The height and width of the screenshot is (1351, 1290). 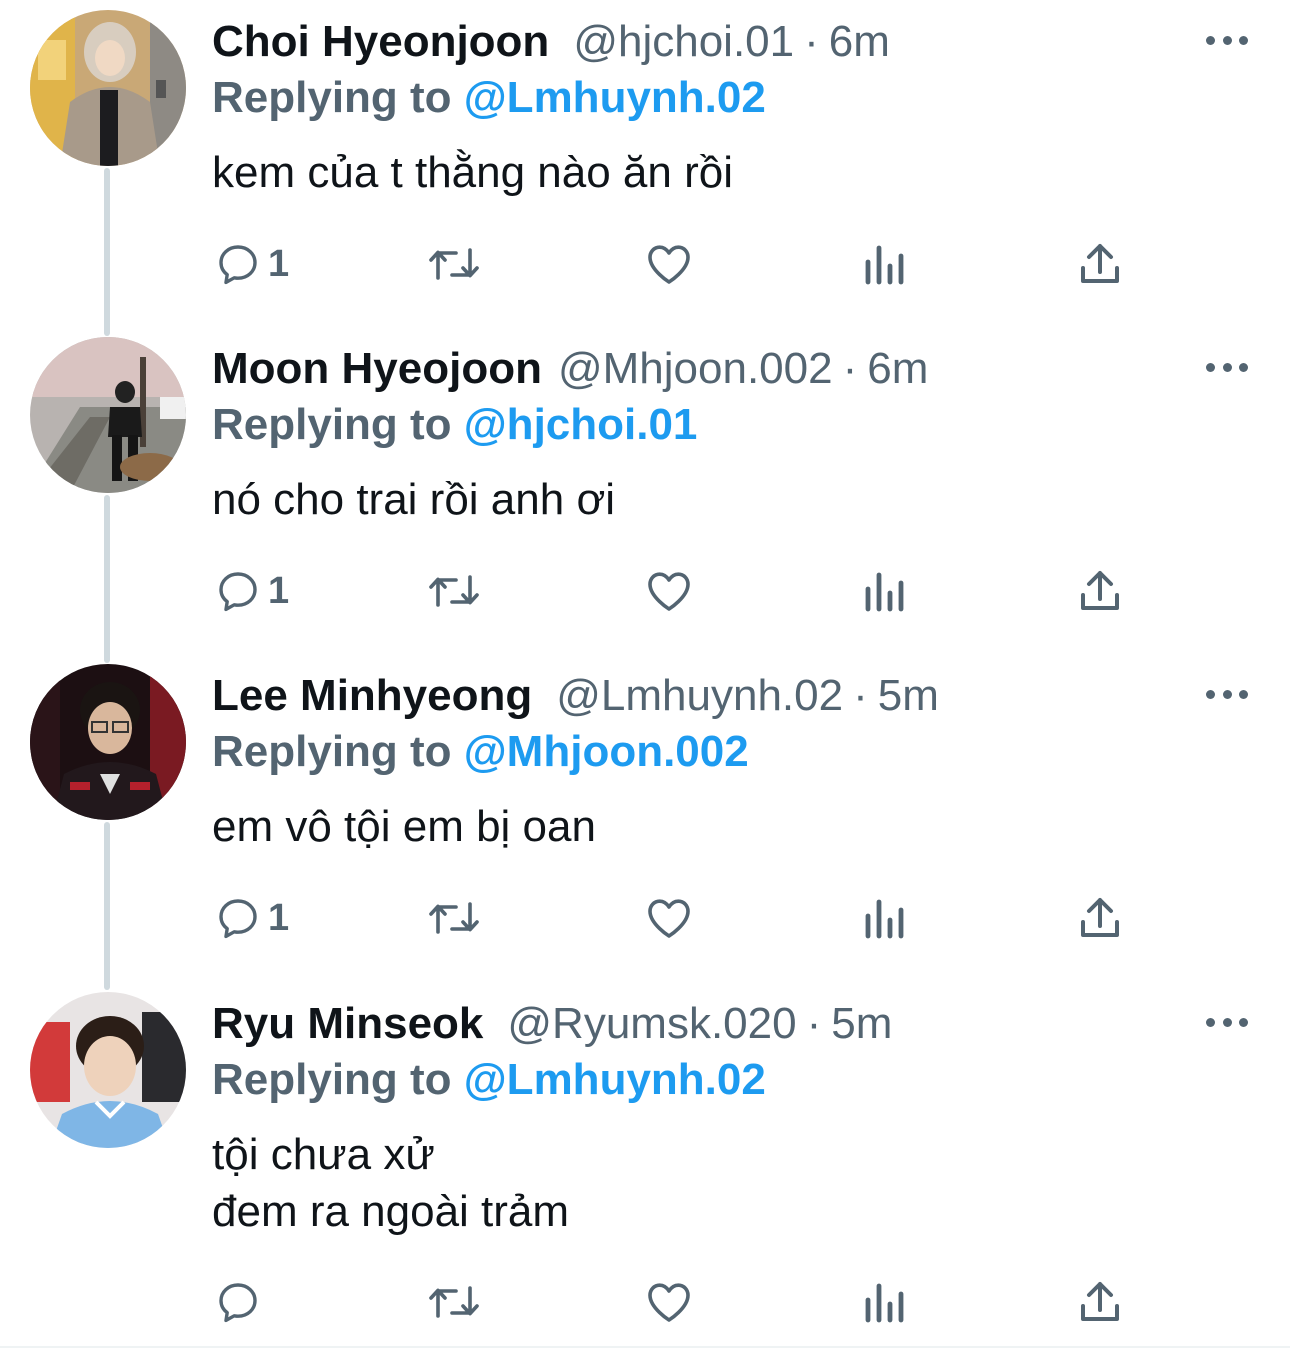 What do you see at coordinates (377, 369) in the screenshot?
I see `display-name: Moon Hyeojoon` at bounding box center [377, 369].